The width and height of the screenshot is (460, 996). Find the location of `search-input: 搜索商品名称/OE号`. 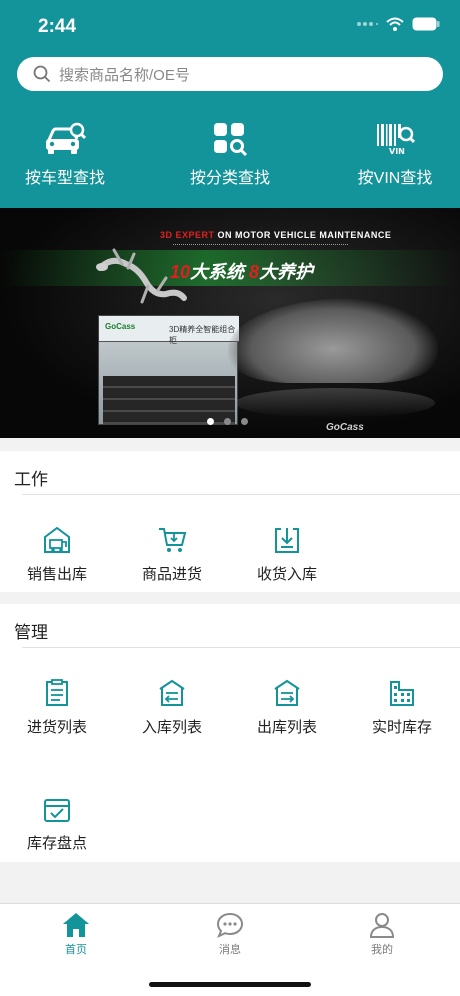

search-input: 搜索商品名称/OE号 is located at coordinates (124, 74).